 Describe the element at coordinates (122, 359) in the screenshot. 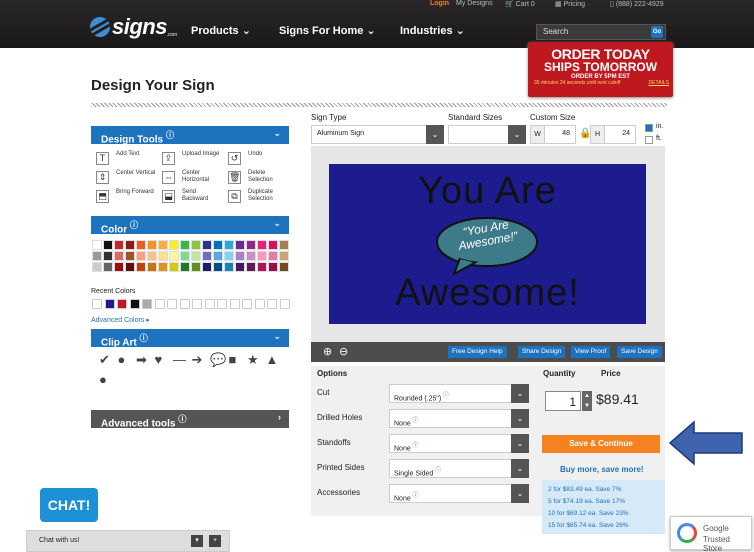

I see `clip-art-item-icon: ●` at that location.